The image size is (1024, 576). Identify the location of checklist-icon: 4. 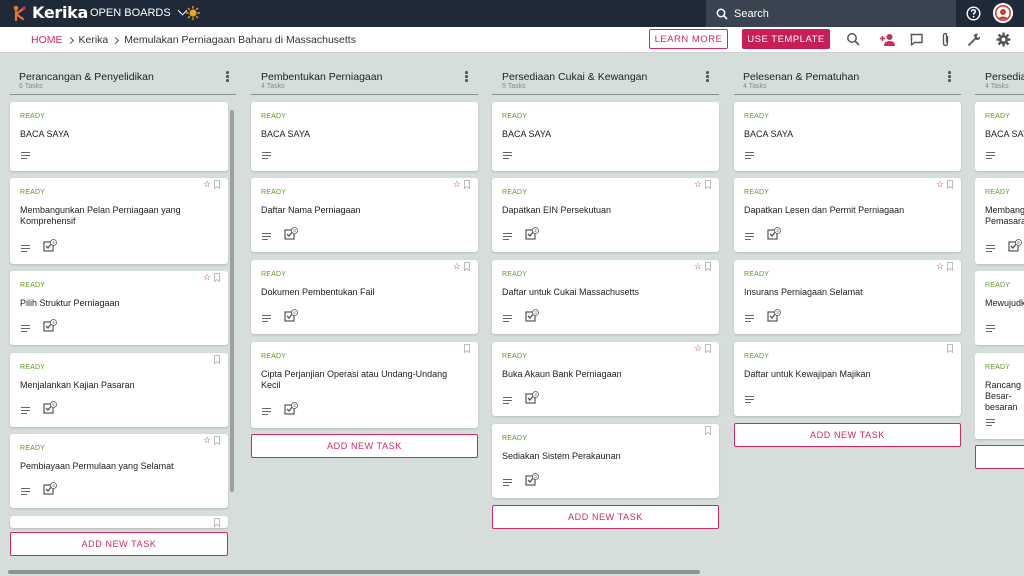
(50, 325).